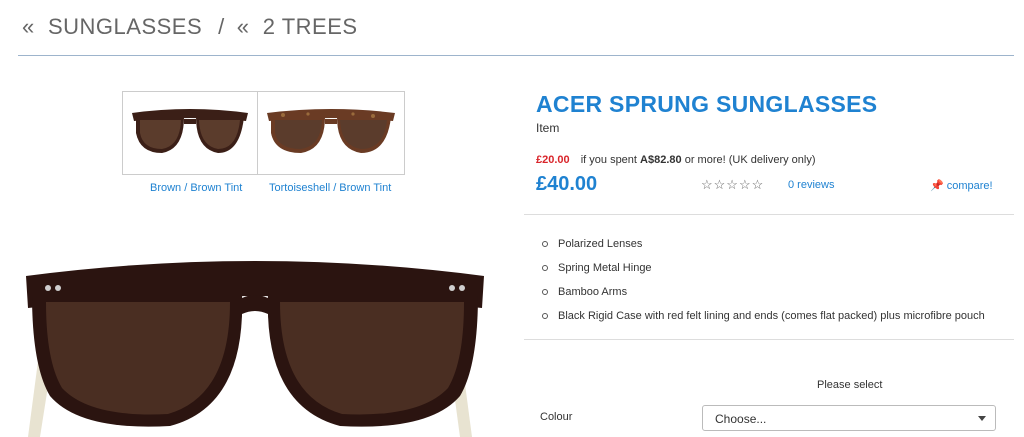 The image size is (1024, 437). Describe the element at coordinates (762, 244) in the screenshot. I see `list-item: Polarized Lenses` at that location.